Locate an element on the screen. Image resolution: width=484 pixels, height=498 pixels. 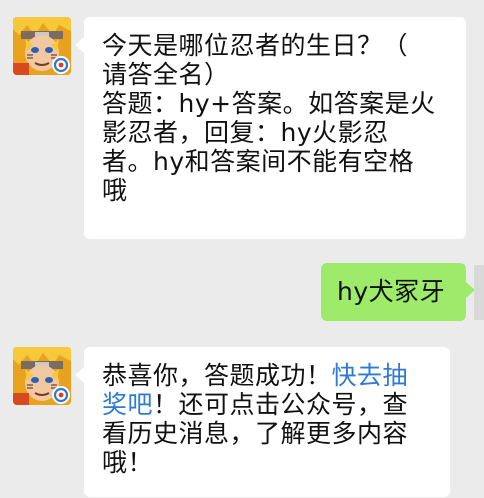
lottery-link: 奖吧 is located at coordinates (127, 404).